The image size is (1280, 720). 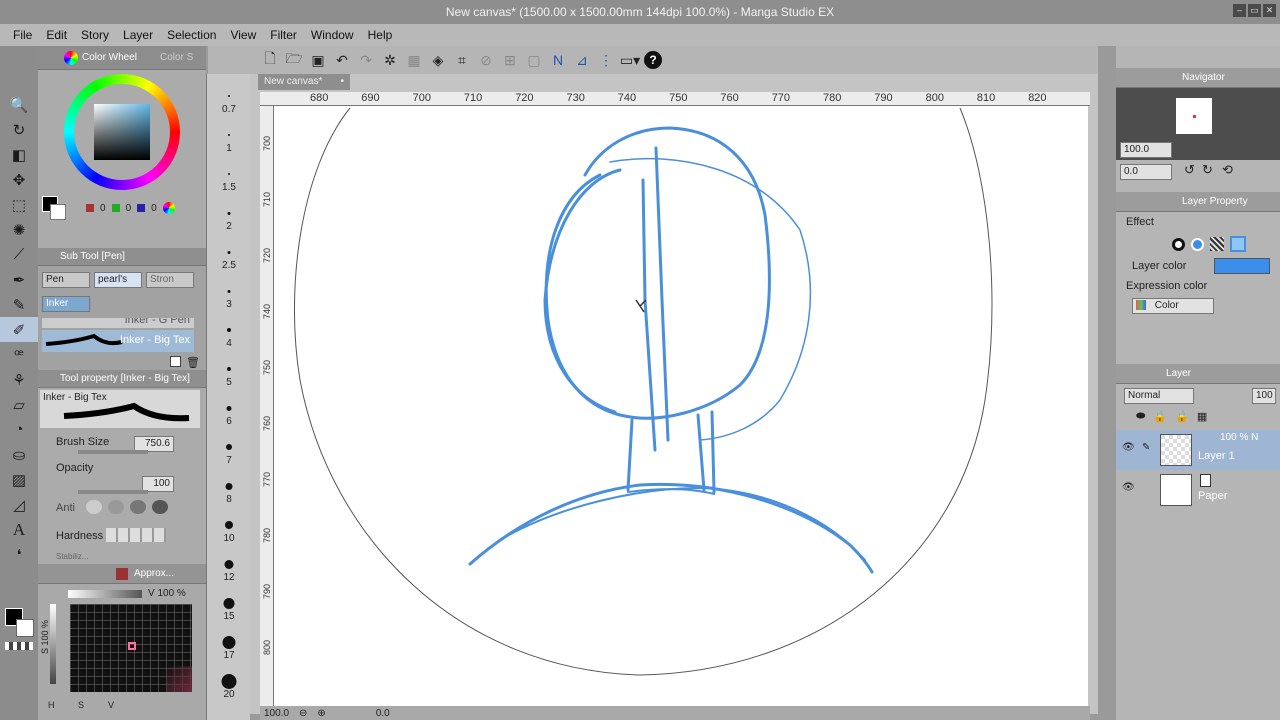 I want to click on navigator-preview: 100.0, so click(x=1198, y=124).